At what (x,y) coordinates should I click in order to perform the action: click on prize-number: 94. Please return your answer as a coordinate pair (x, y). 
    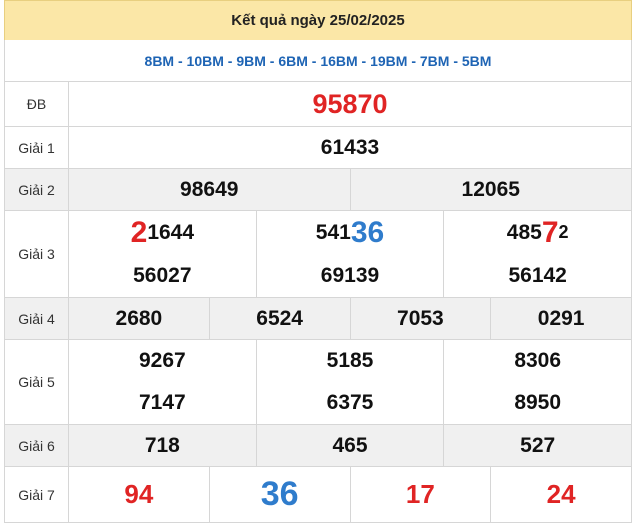
    Looking at the image, I should click on (139, 494).